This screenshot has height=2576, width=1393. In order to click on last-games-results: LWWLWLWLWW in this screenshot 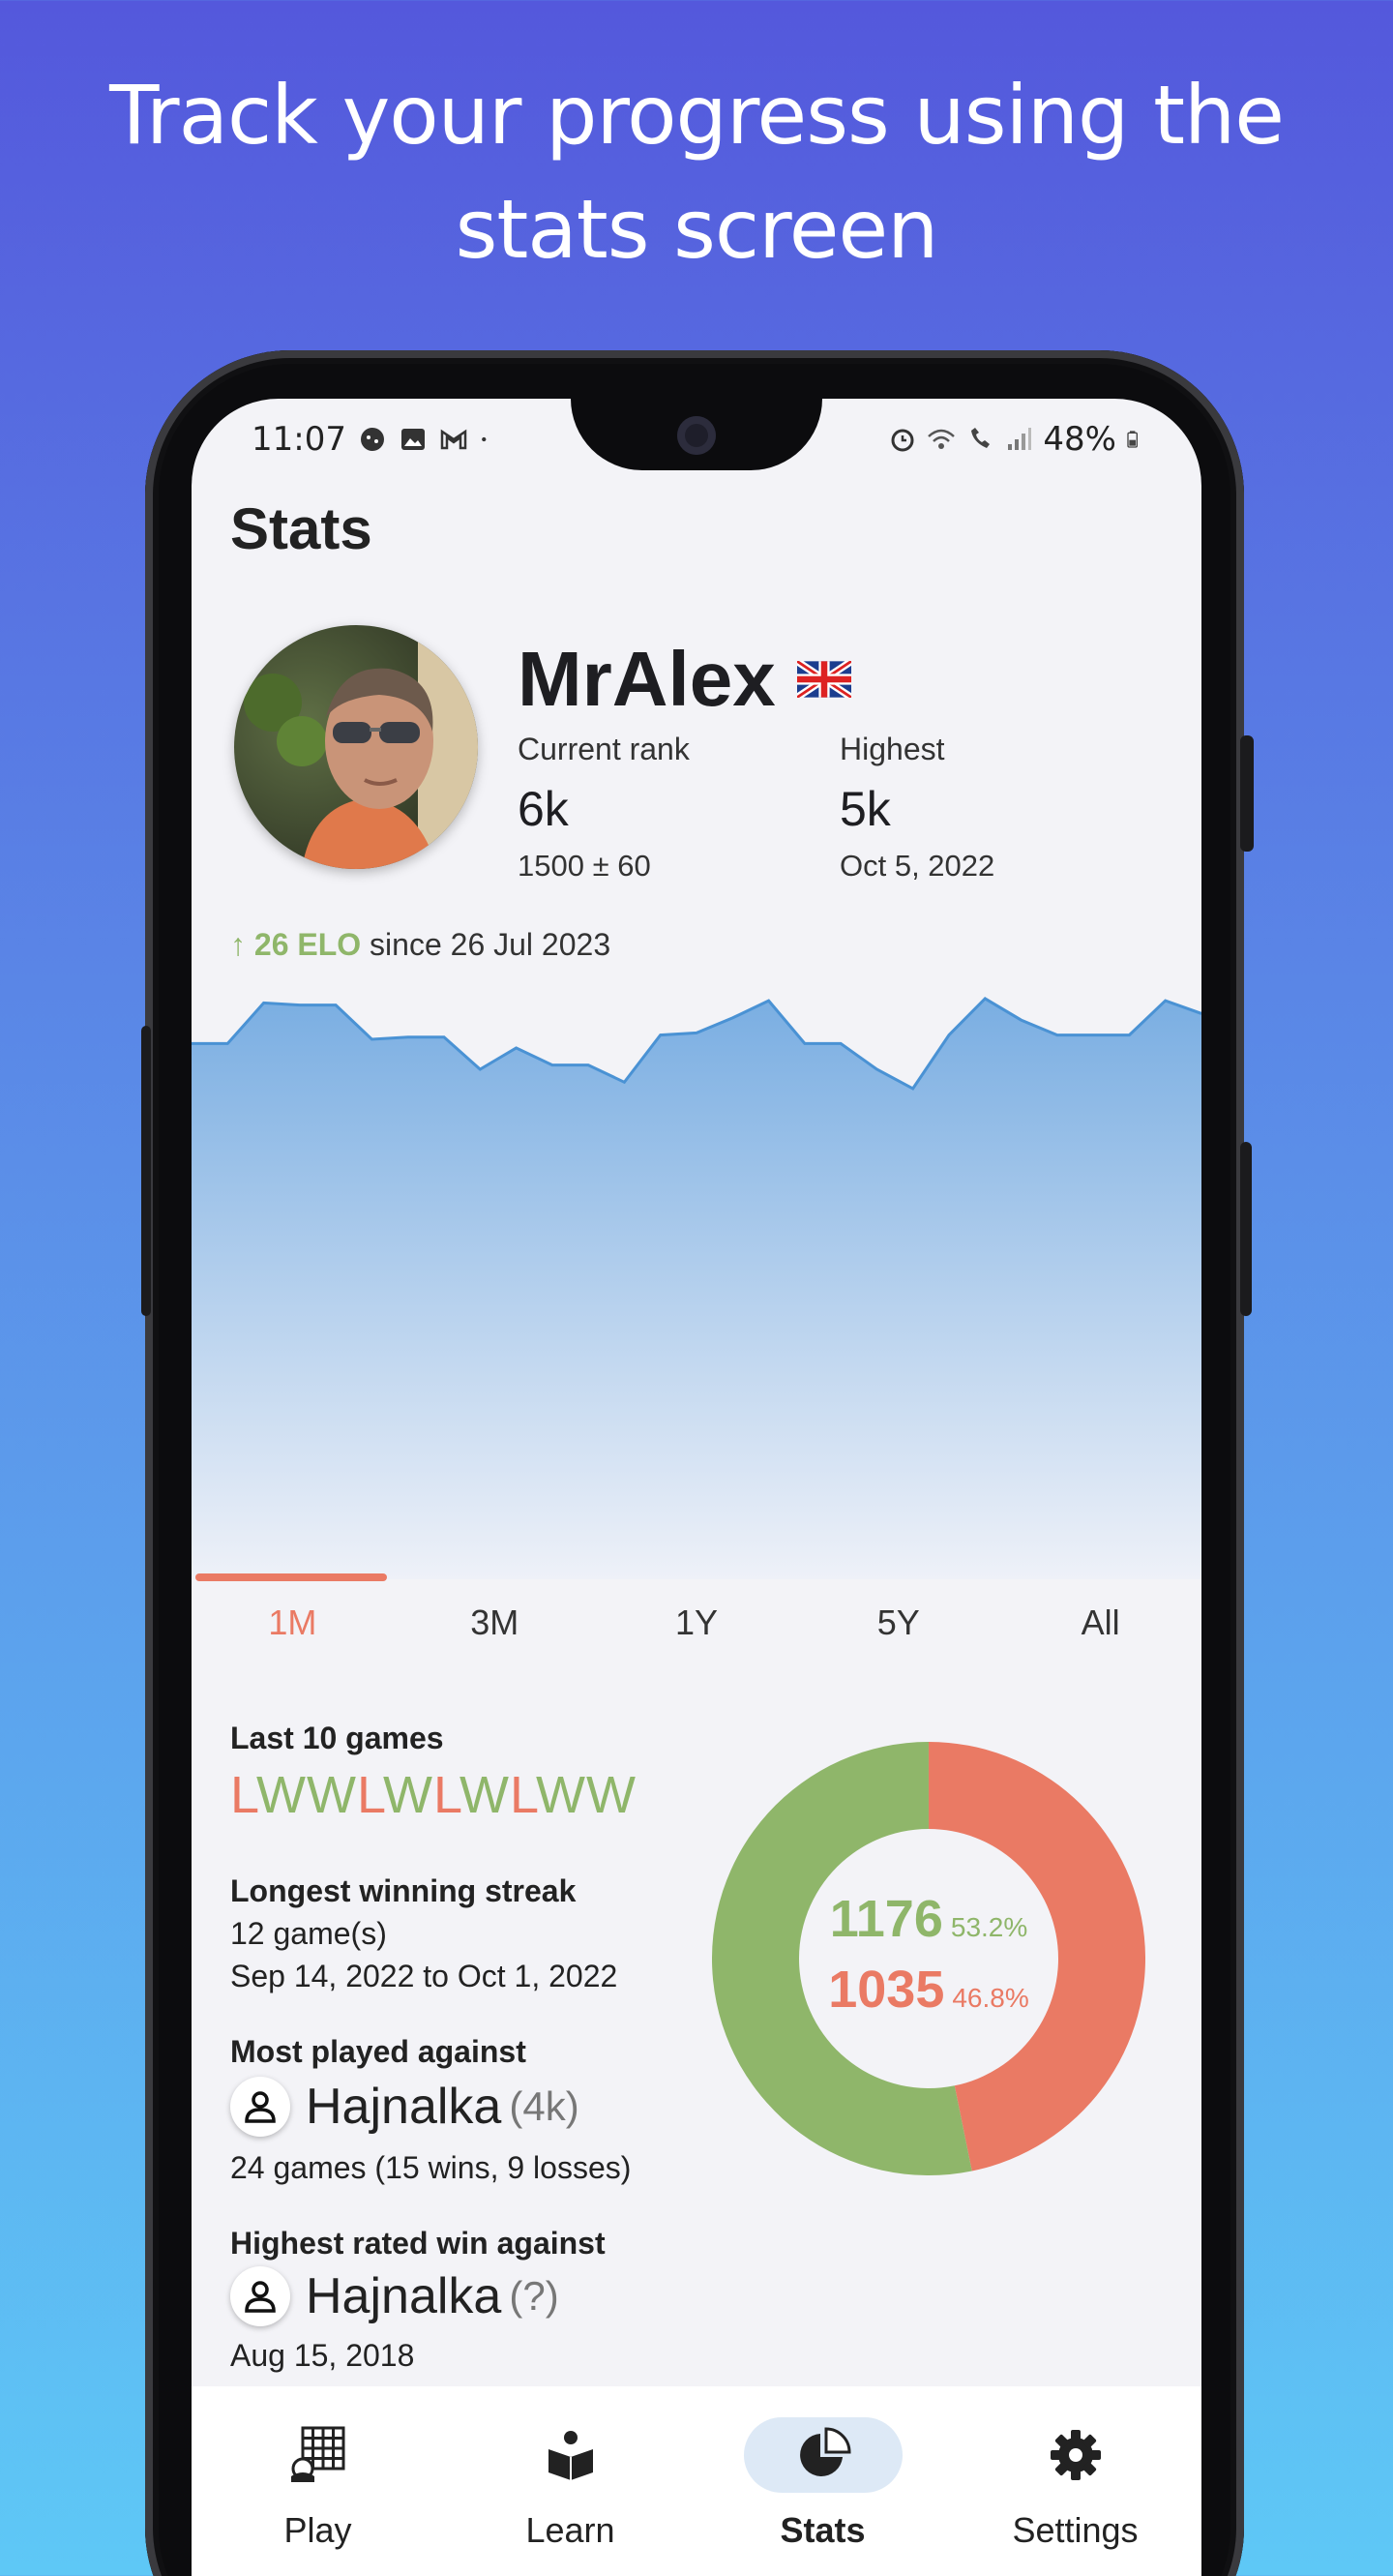, I will do `click(433, 1795)`.